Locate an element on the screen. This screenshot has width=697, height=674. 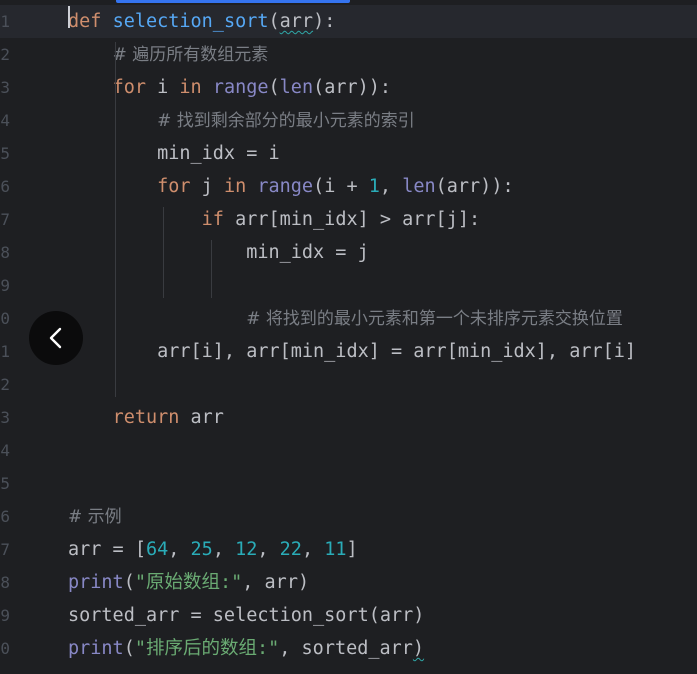
code-text: print("排序后的数组:", sorted_arr) is located at coordinates (246, 648).